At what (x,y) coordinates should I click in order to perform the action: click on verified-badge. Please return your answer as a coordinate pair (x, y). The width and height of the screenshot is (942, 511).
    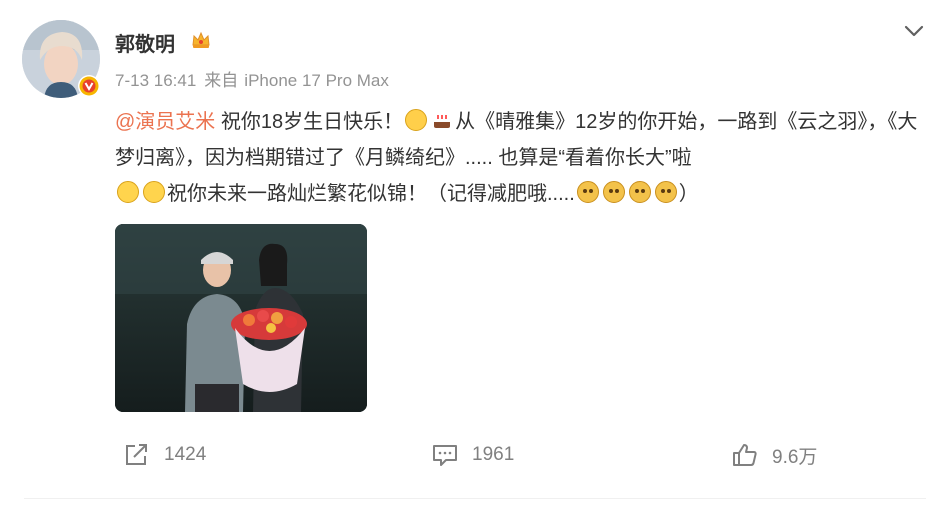
    Looking at the image, I should click on (89, 86).